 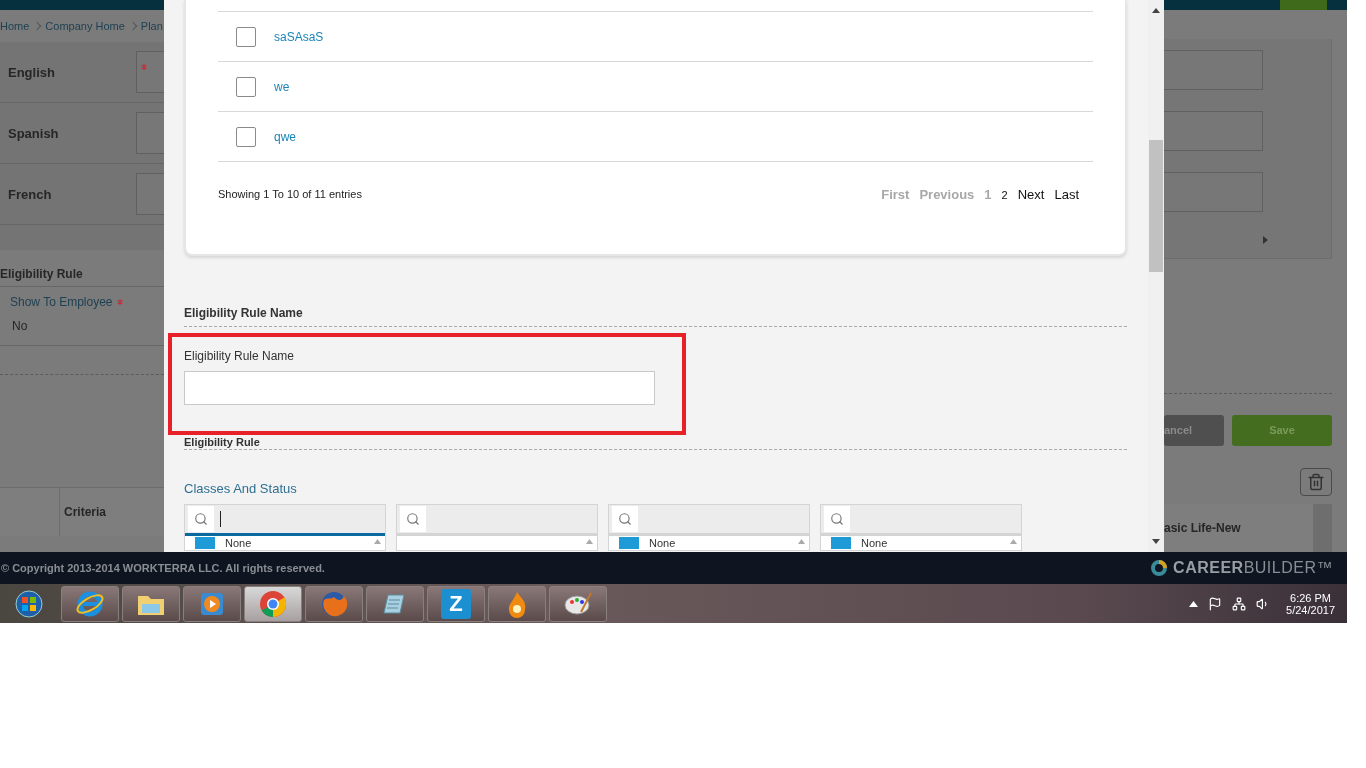 I want to click on breadcrumb-link: Home, so click(x=15, y=26).